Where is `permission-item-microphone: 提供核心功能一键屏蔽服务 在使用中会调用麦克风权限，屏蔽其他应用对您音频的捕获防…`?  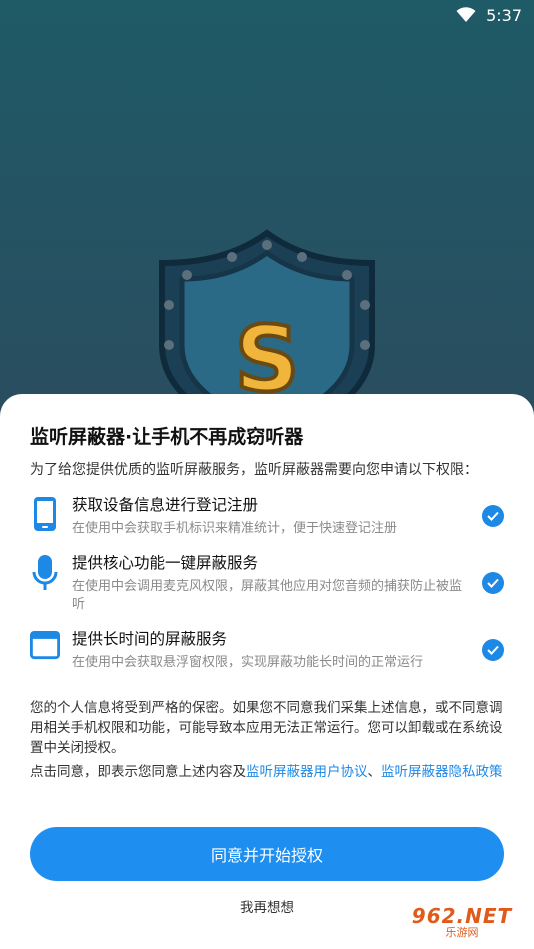 permission-item-microphone: 提供核心功能一键屏蔽服务 在使用中会调用麦克风权限，屏蔽其他应用对您音频的捕获防… is located at coordinates (267, 583).